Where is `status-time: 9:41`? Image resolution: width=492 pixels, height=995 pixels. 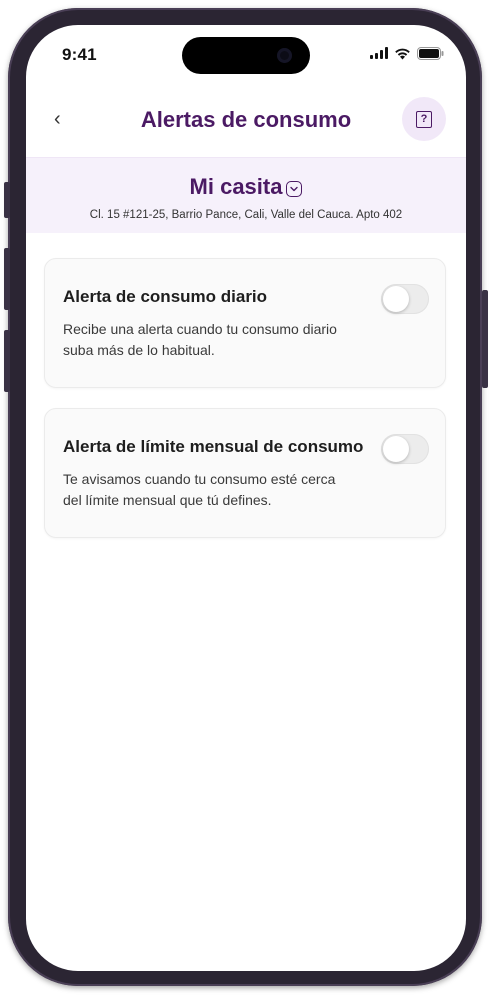 status-time: 9:41 is located at coordinates (79, 54).